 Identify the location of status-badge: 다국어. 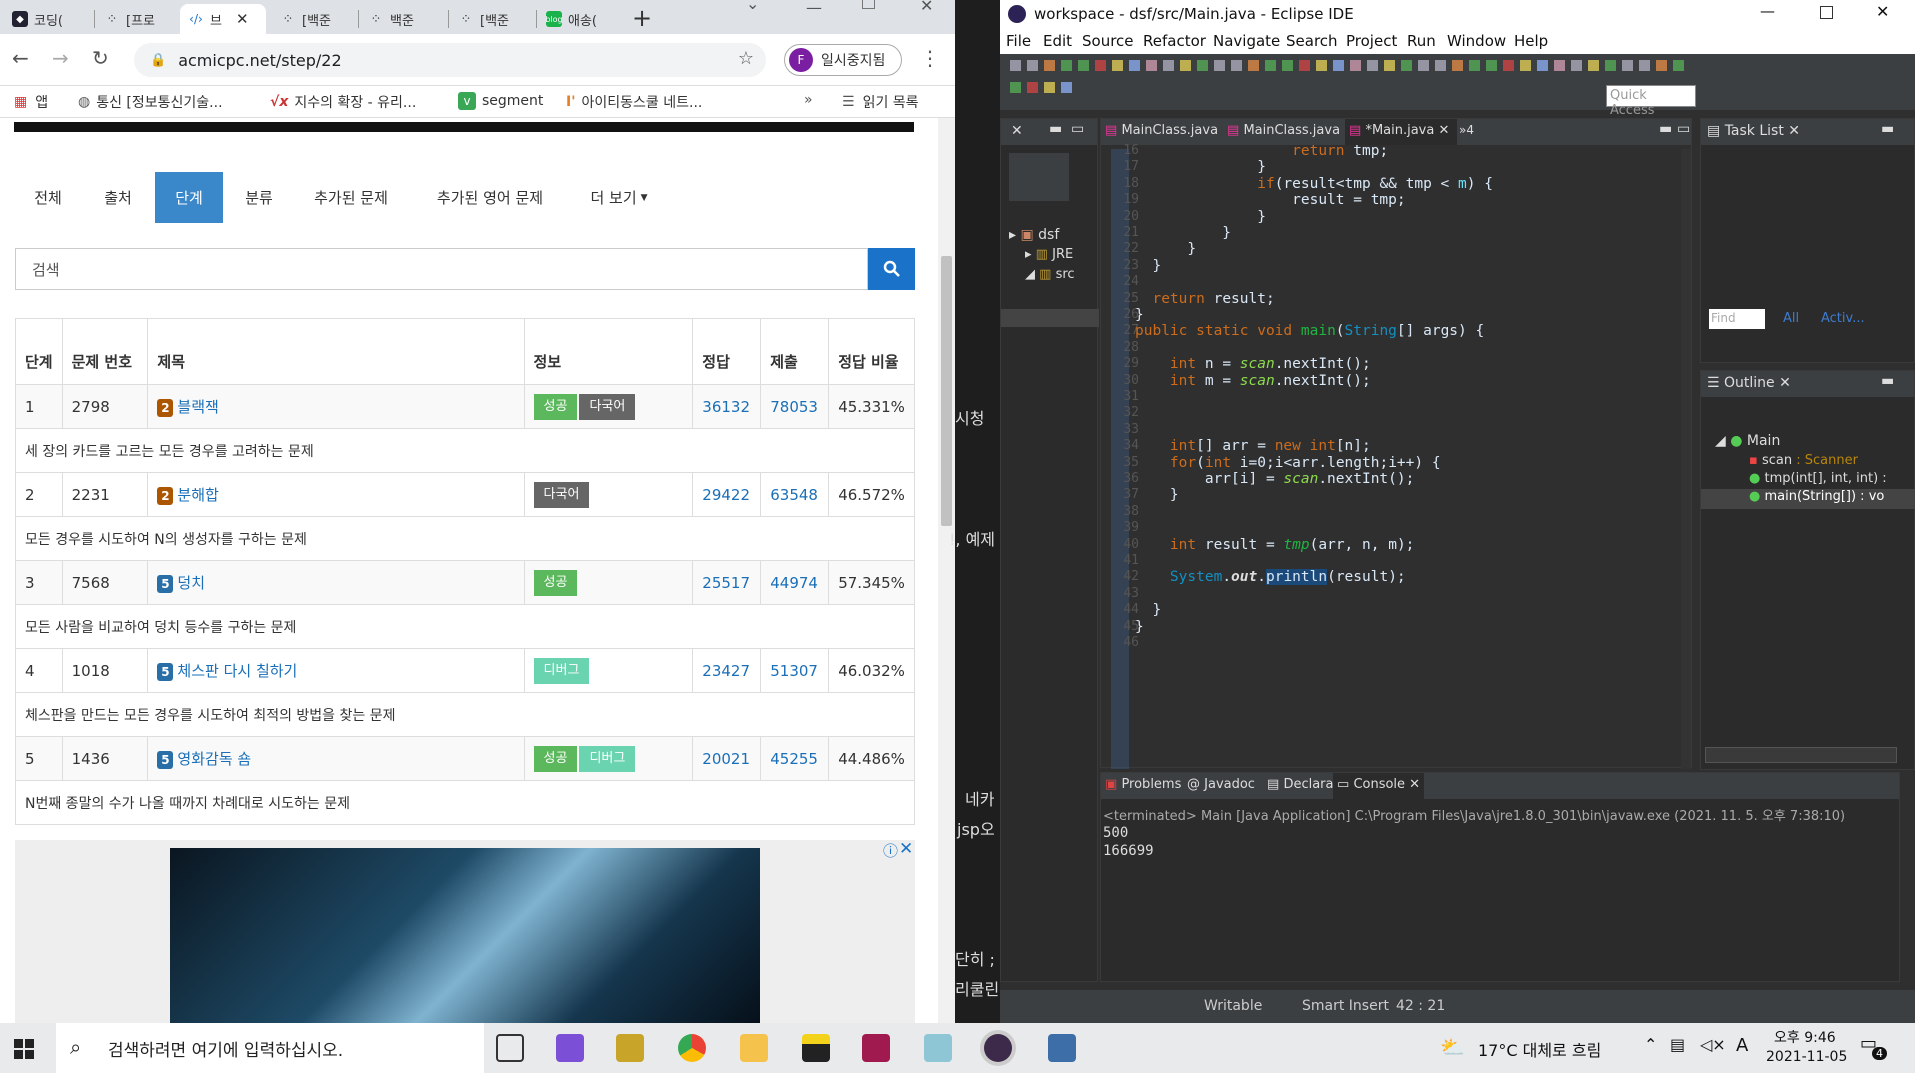
(607, 406).